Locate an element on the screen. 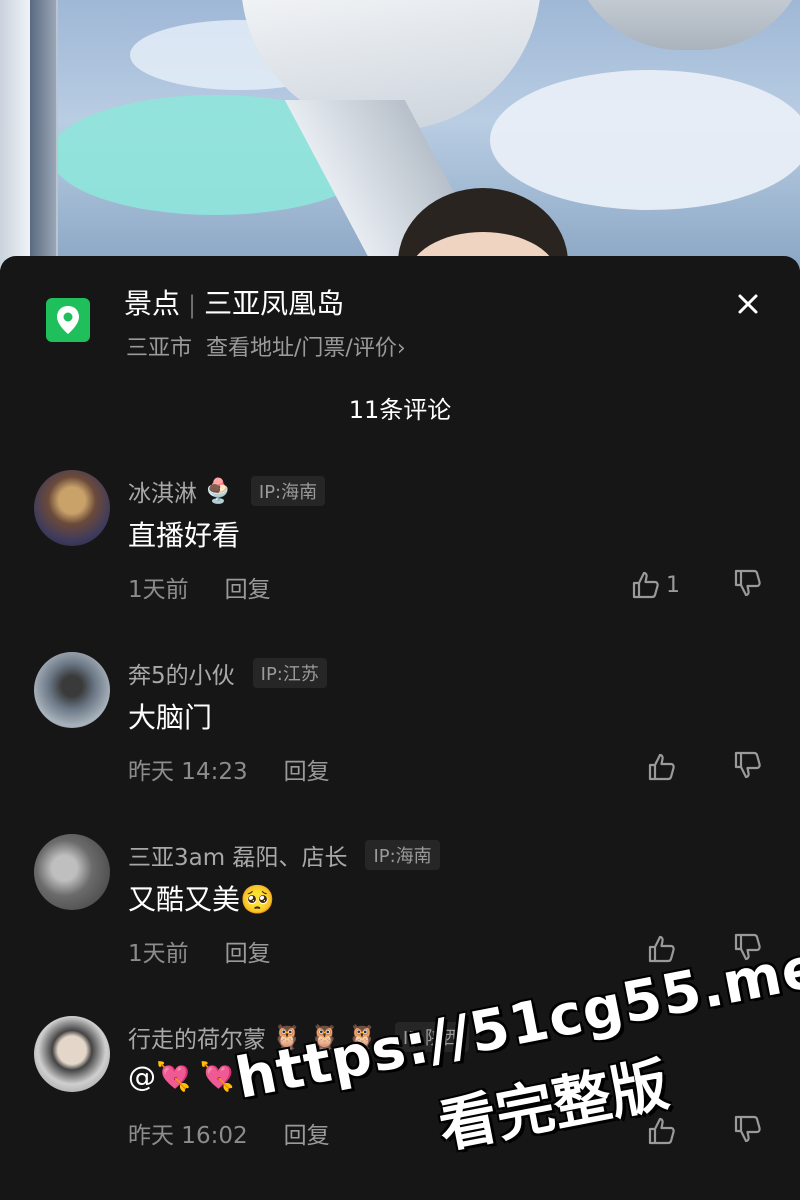  sky-cloud is located at coordinates (645, 140).